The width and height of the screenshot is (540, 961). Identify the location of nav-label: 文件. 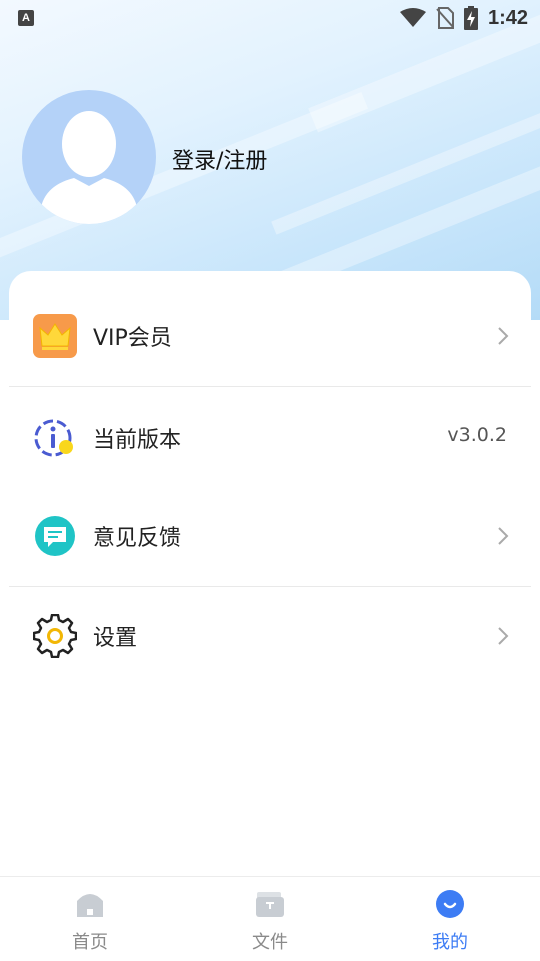
(270, 942).